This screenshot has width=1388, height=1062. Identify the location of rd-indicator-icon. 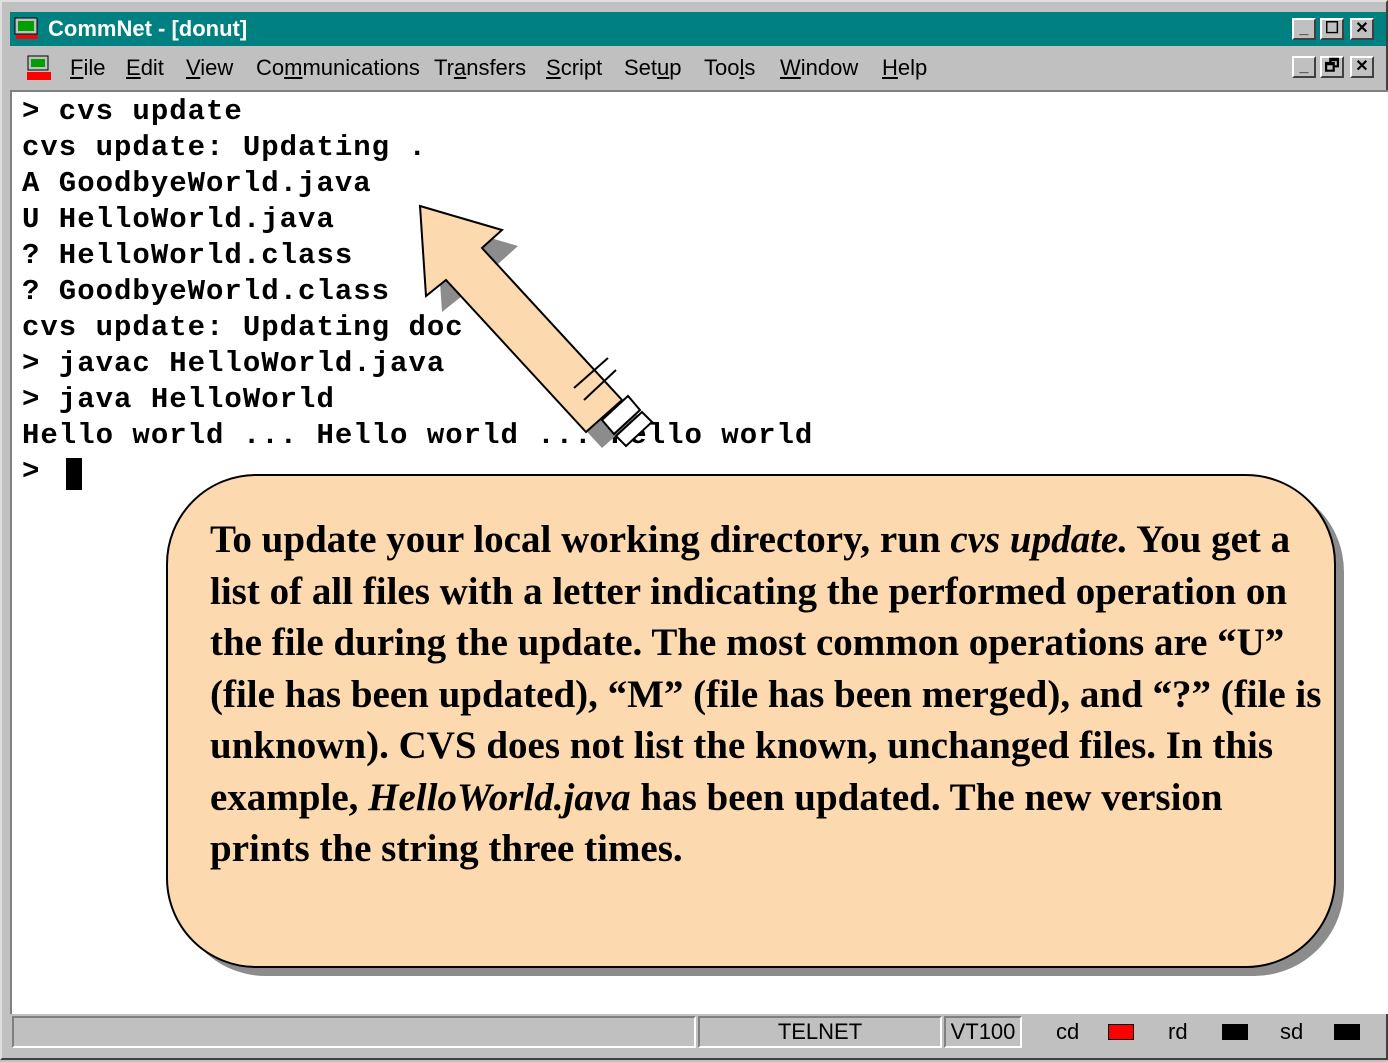
(1235, 1032).